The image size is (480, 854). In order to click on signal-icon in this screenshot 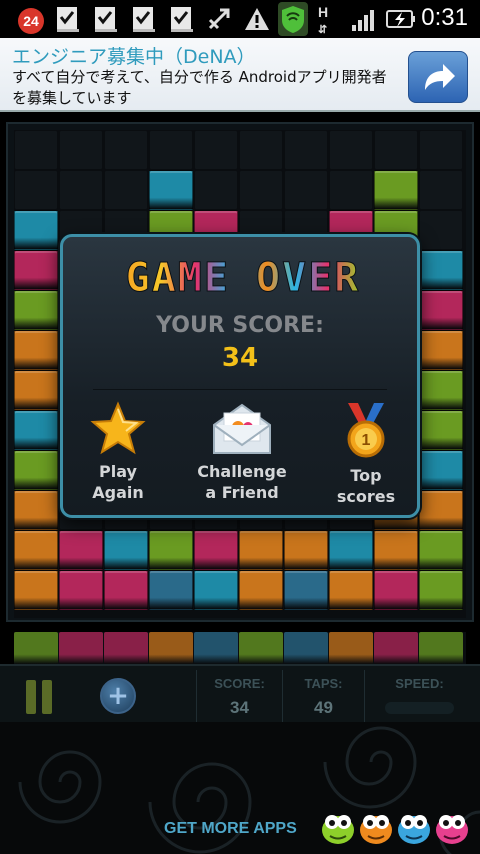, I will do `click(363, 20)`.